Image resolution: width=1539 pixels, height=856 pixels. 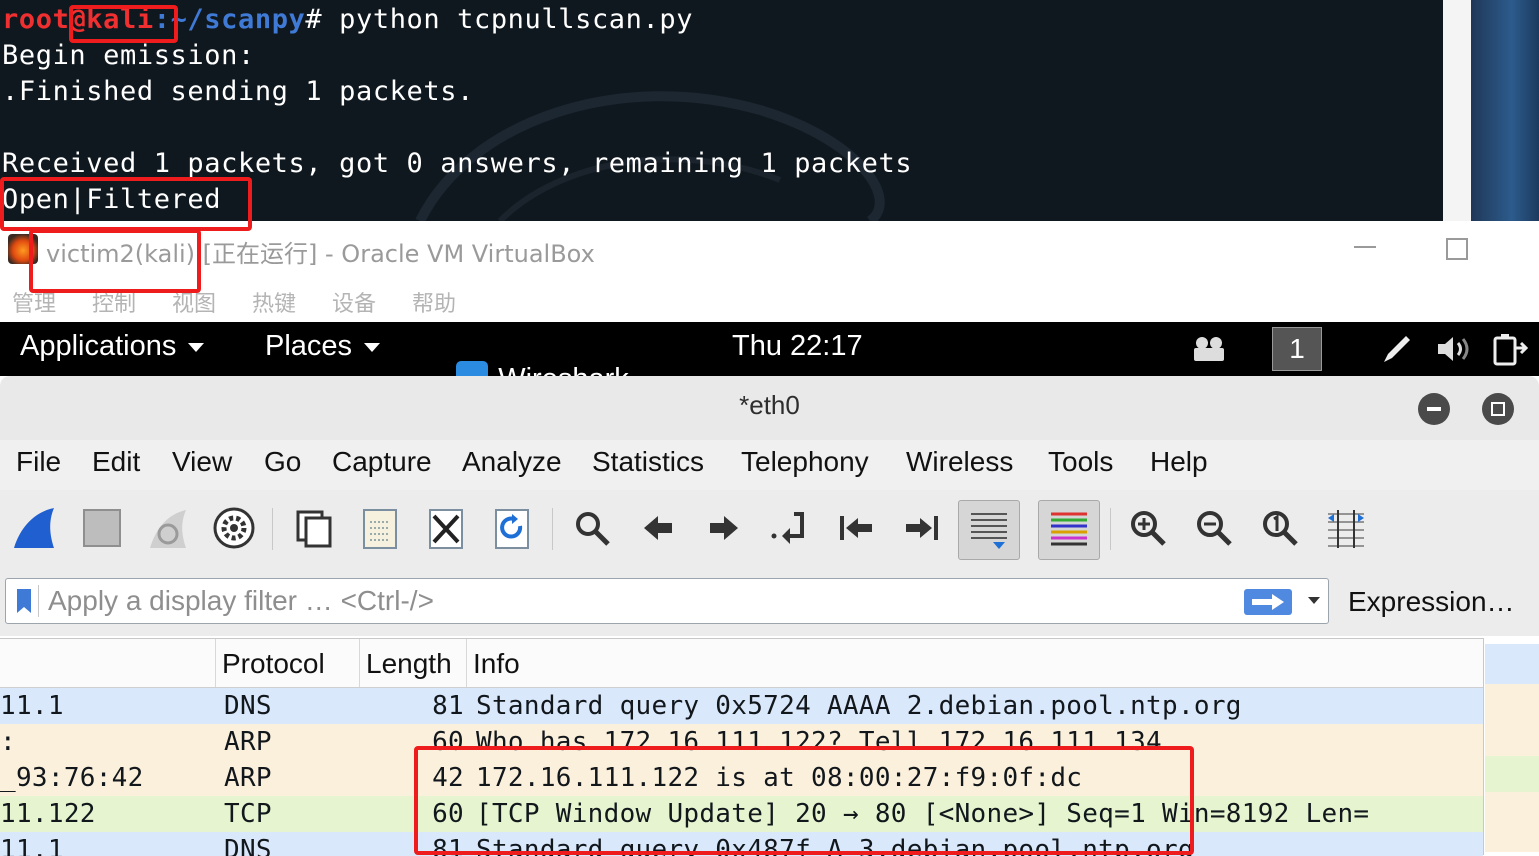 What do you see at coordinates (98, 346) in the screenshot?
I see `applications-label: Applications` at bounding box center [98, 346].